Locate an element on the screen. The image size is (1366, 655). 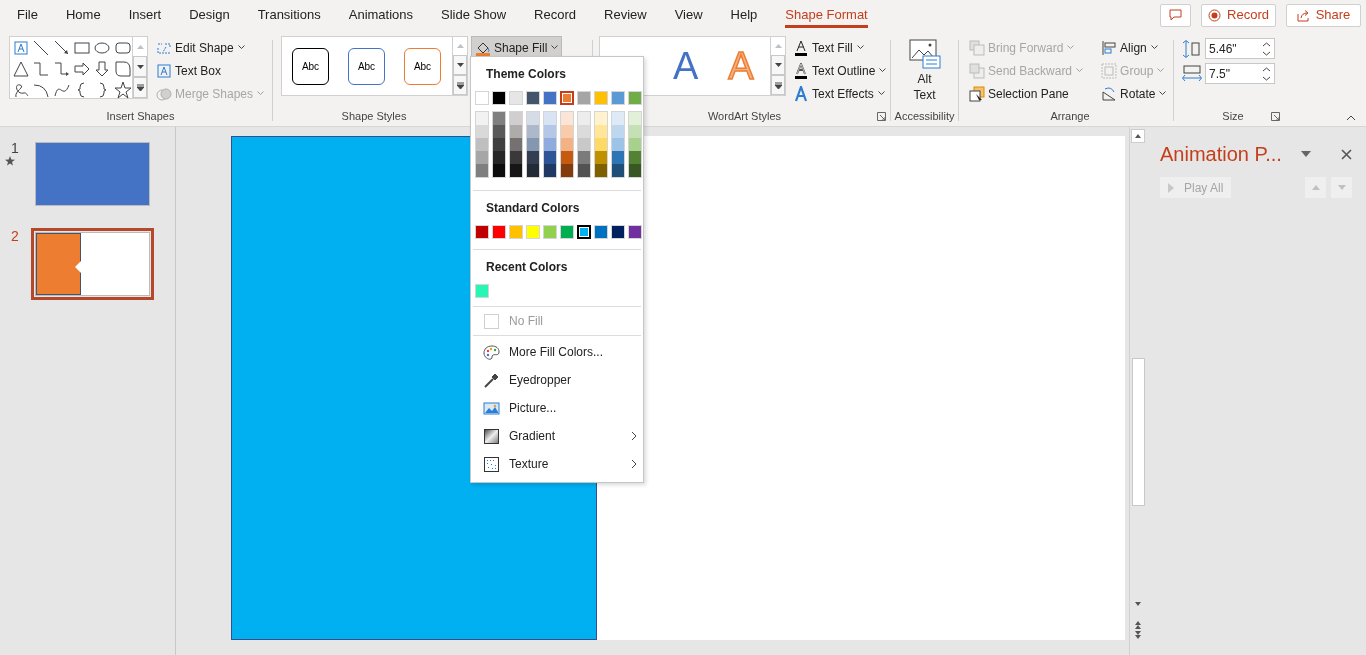
comments-button is located at coordinates (1175, 15).